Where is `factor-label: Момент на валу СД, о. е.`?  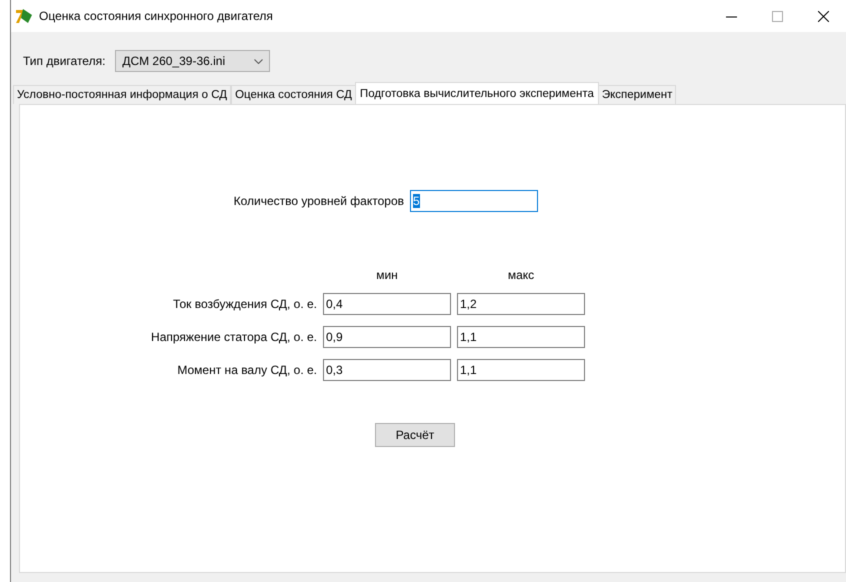 factor-label: Момент на валу СД, о. е. is located at coordinates (246, 370).